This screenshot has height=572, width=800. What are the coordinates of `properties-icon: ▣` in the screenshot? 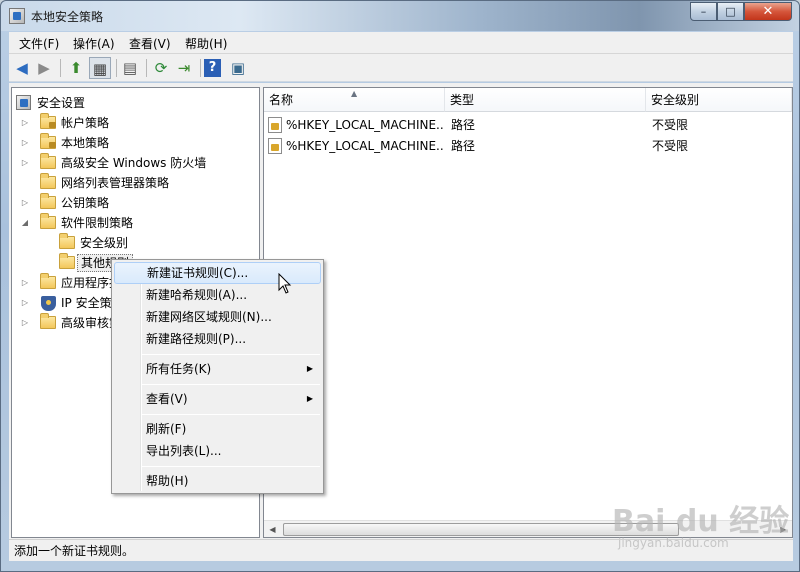 It's located at (238, 68).